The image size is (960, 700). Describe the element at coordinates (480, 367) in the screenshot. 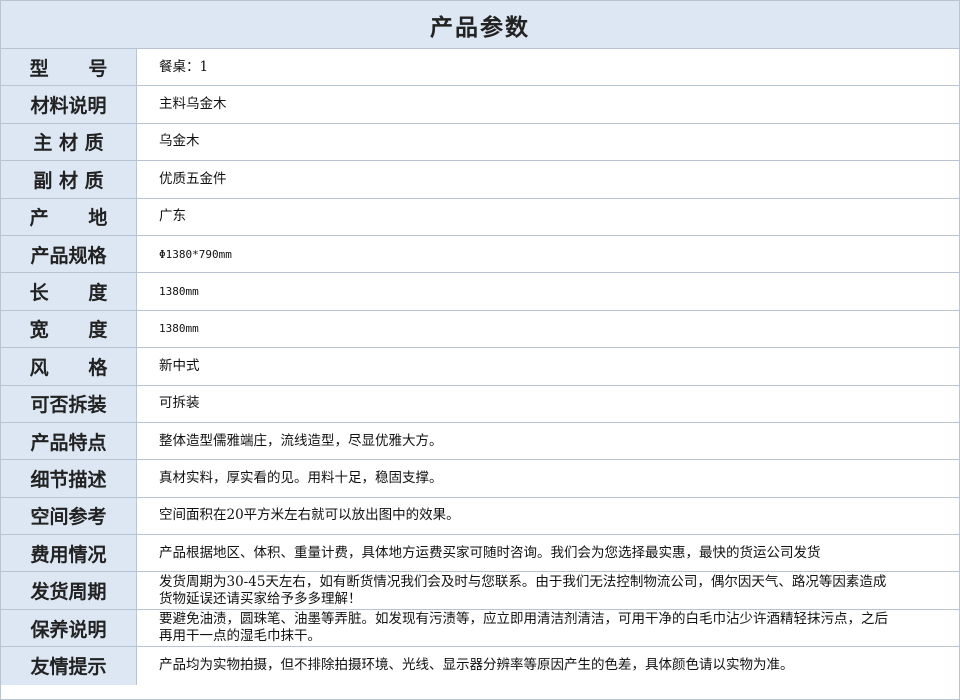

I see `table-row-style: 风 格 新中式` at that location.